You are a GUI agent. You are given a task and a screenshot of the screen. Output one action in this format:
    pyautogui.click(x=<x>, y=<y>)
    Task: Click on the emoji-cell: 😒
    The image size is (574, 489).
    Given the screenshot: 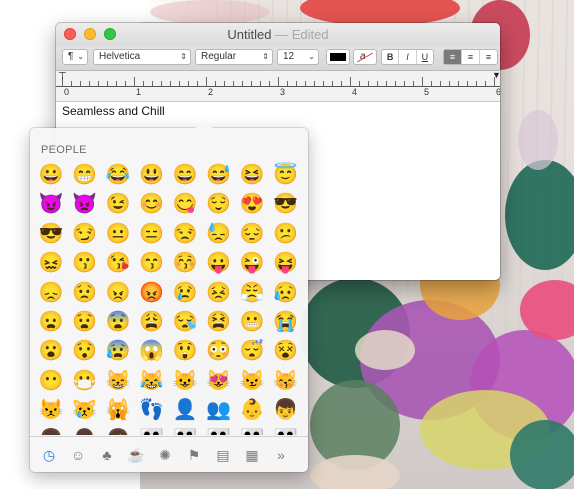 What is the action you would take?
    pyautogui.click(x=185, y=234)
    